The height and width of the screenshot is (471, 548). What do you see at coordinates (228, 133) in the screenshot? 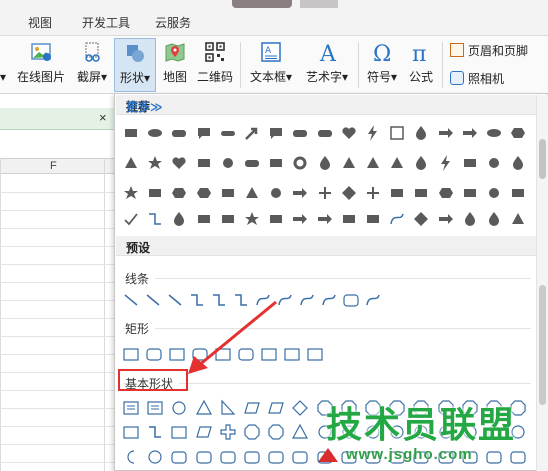
I see `pill-shape-icon` at bounding box center [228, 133].